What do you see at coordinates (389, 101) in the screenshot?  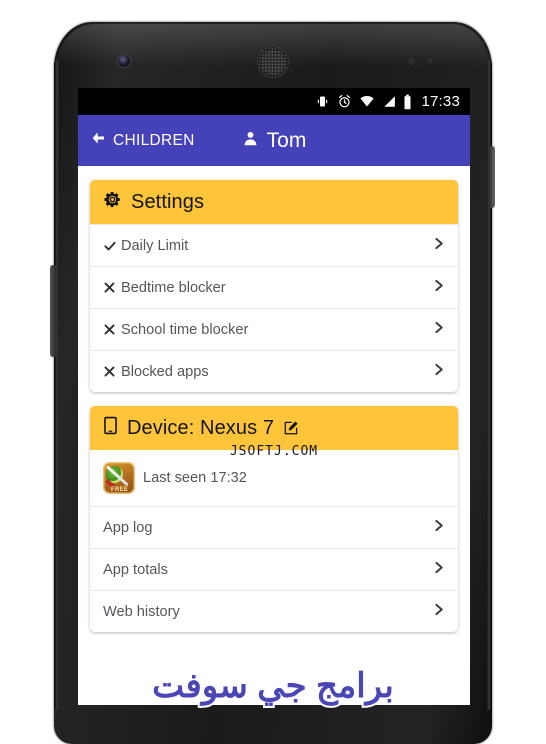 I see `signal-icon` at bounding box center [389, 101].